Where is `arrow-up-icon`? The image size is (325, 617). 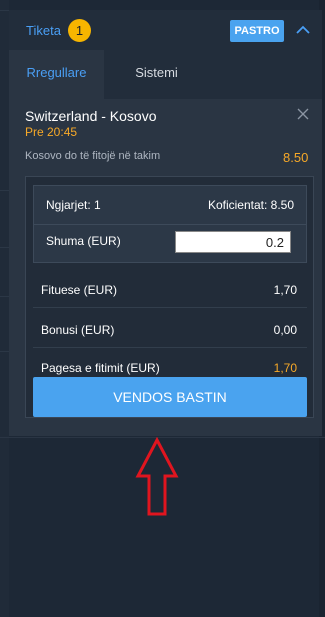
arrow-up-icon is located at coordinates (157, 476).